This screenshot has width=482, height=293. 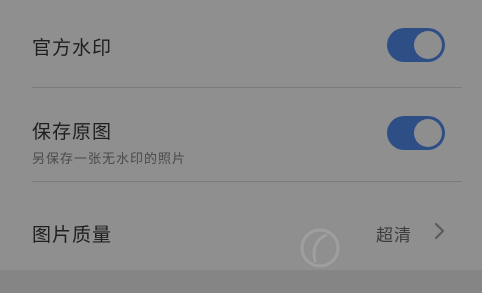 What do you see at coordinates (394, 236) in the screenshot?
I see `image-quality-value: 超清` at bounding box center [394, 236].